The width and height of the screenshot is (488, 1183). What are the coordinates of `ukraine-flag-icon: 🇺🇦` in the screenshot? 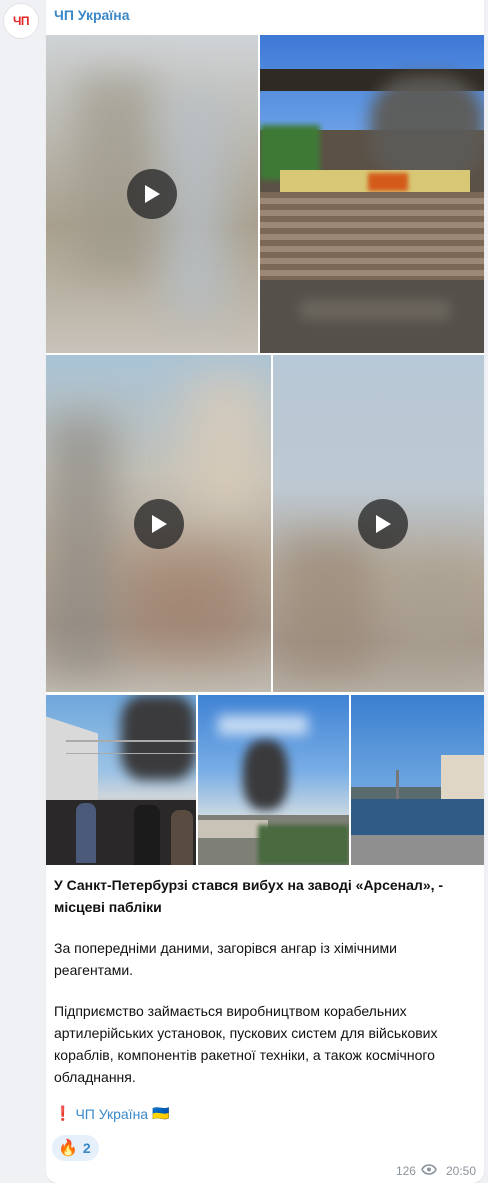 It's located at (161, 1113).